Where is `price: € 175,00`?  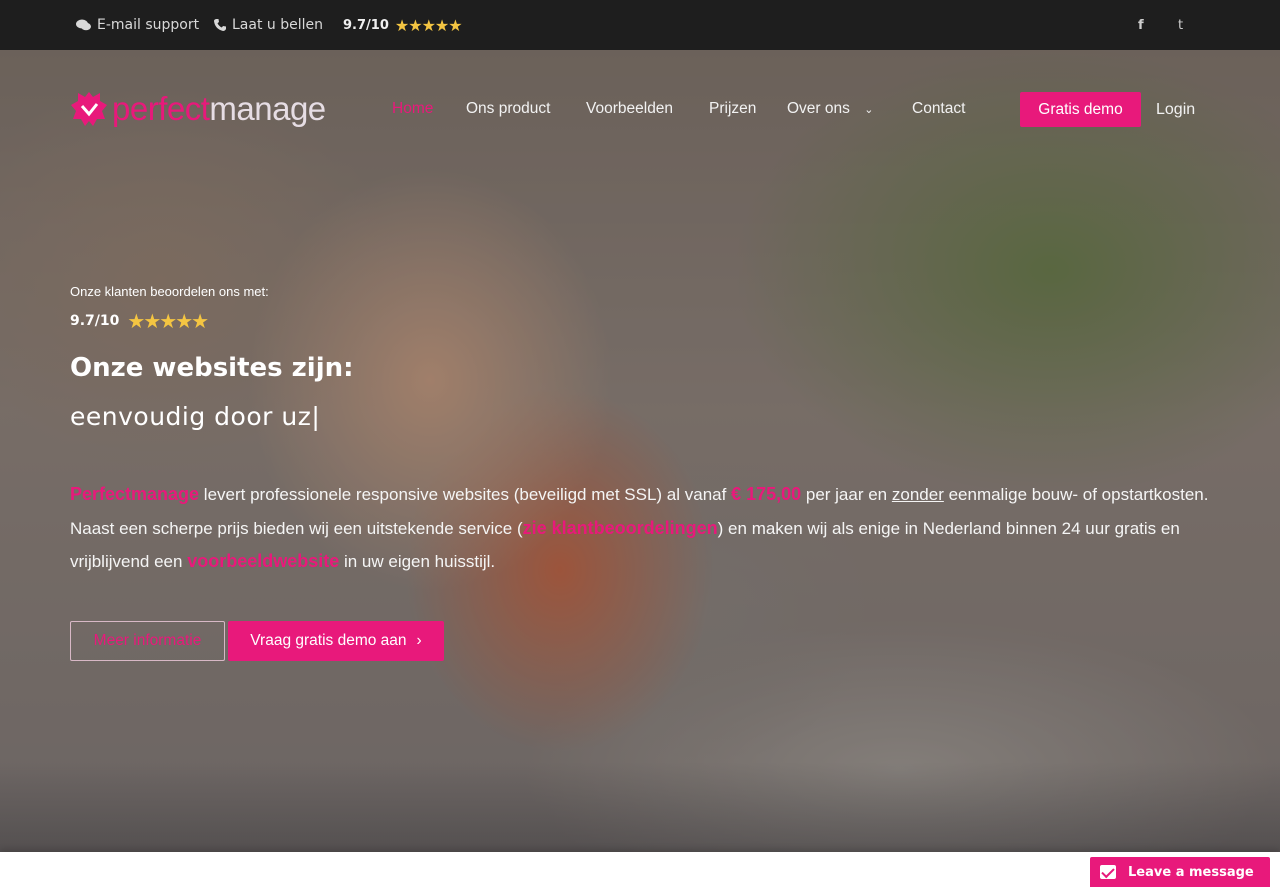
price: € 175,00 is located at coordinates (766, 494).